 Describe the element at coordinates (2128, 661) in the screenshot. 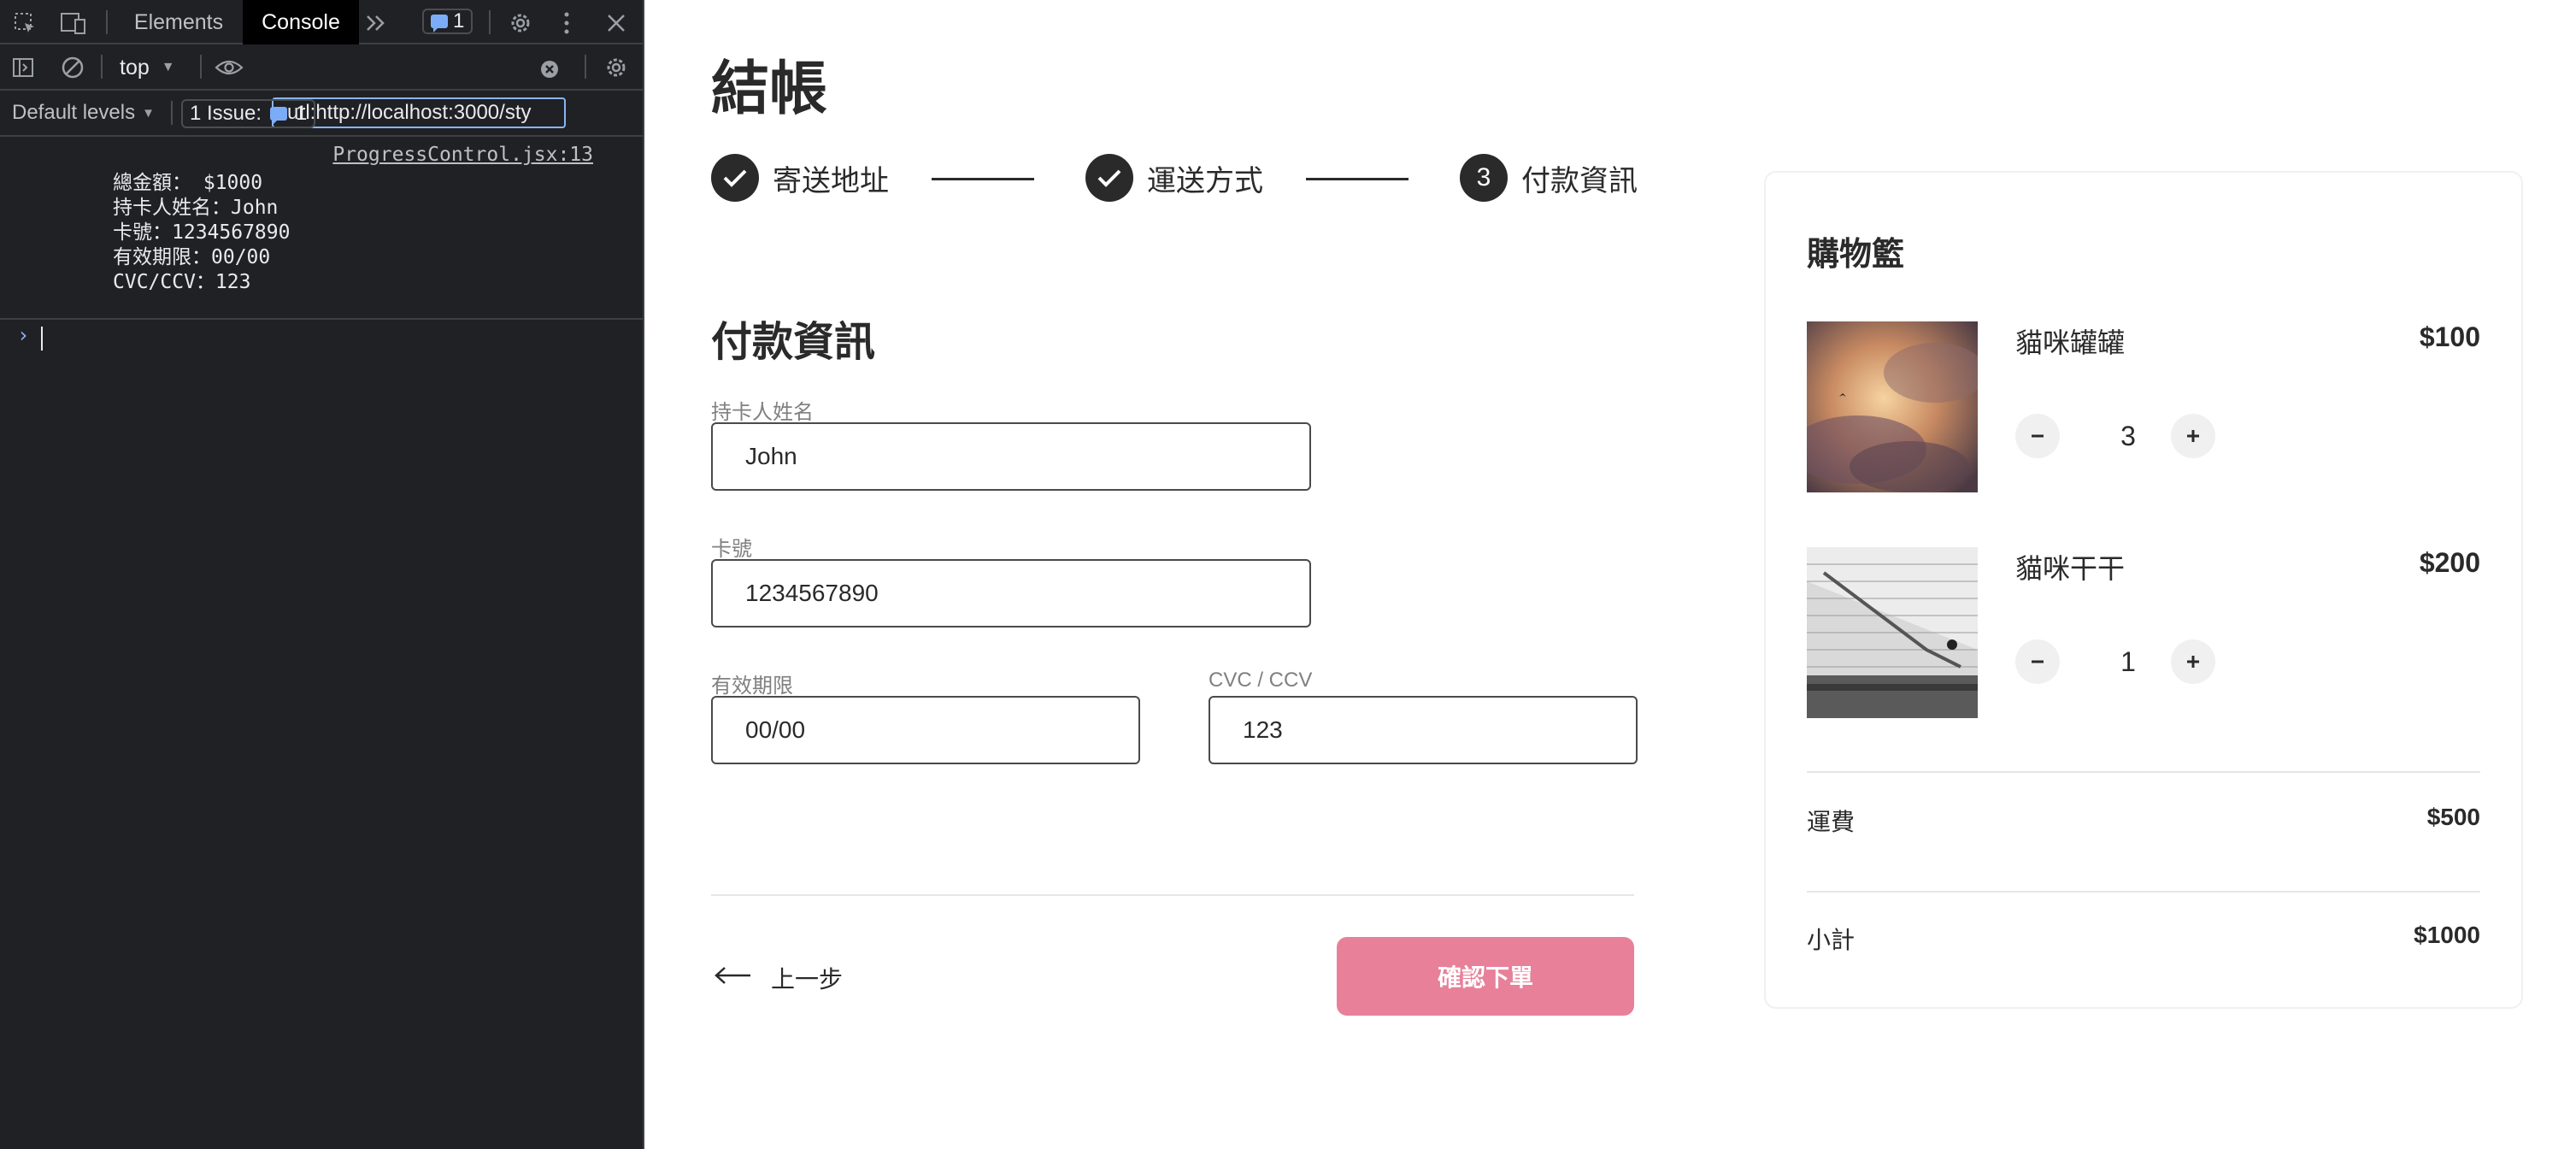

I see `item-quantity: 1` at that location.